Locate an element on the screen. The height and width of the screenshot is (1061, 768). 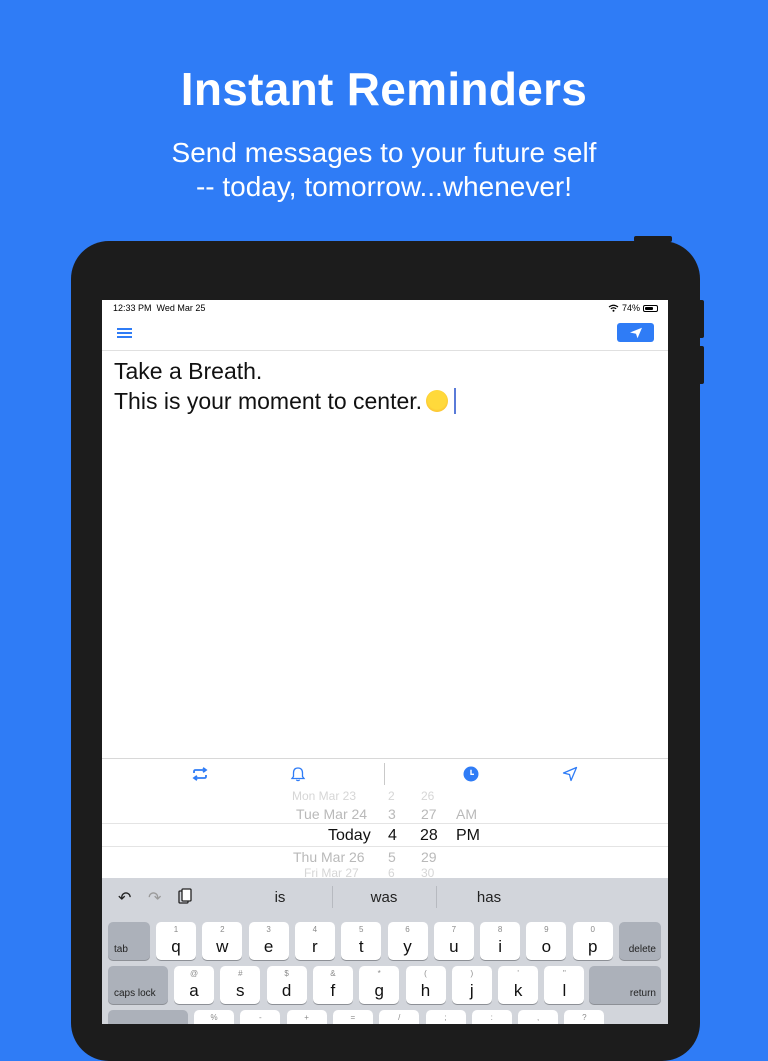
picker-hour-selected: 4 is located at coordinates (392, 837).